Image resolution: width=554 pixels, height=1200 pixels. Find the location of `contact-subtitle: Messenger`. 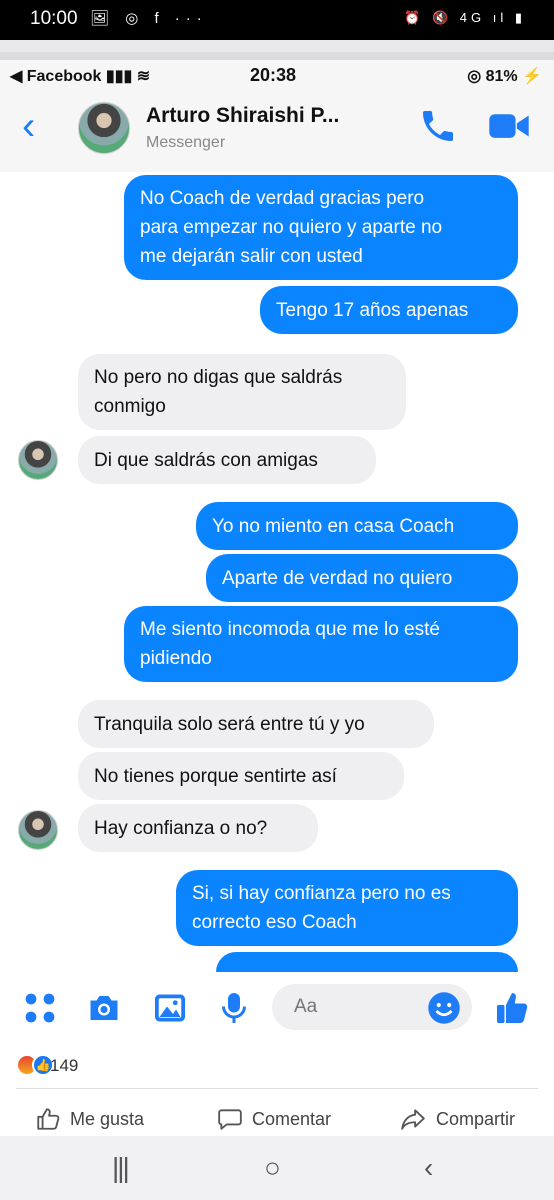

contact-subtitle: Messenger is located at coordinates (186, 142).